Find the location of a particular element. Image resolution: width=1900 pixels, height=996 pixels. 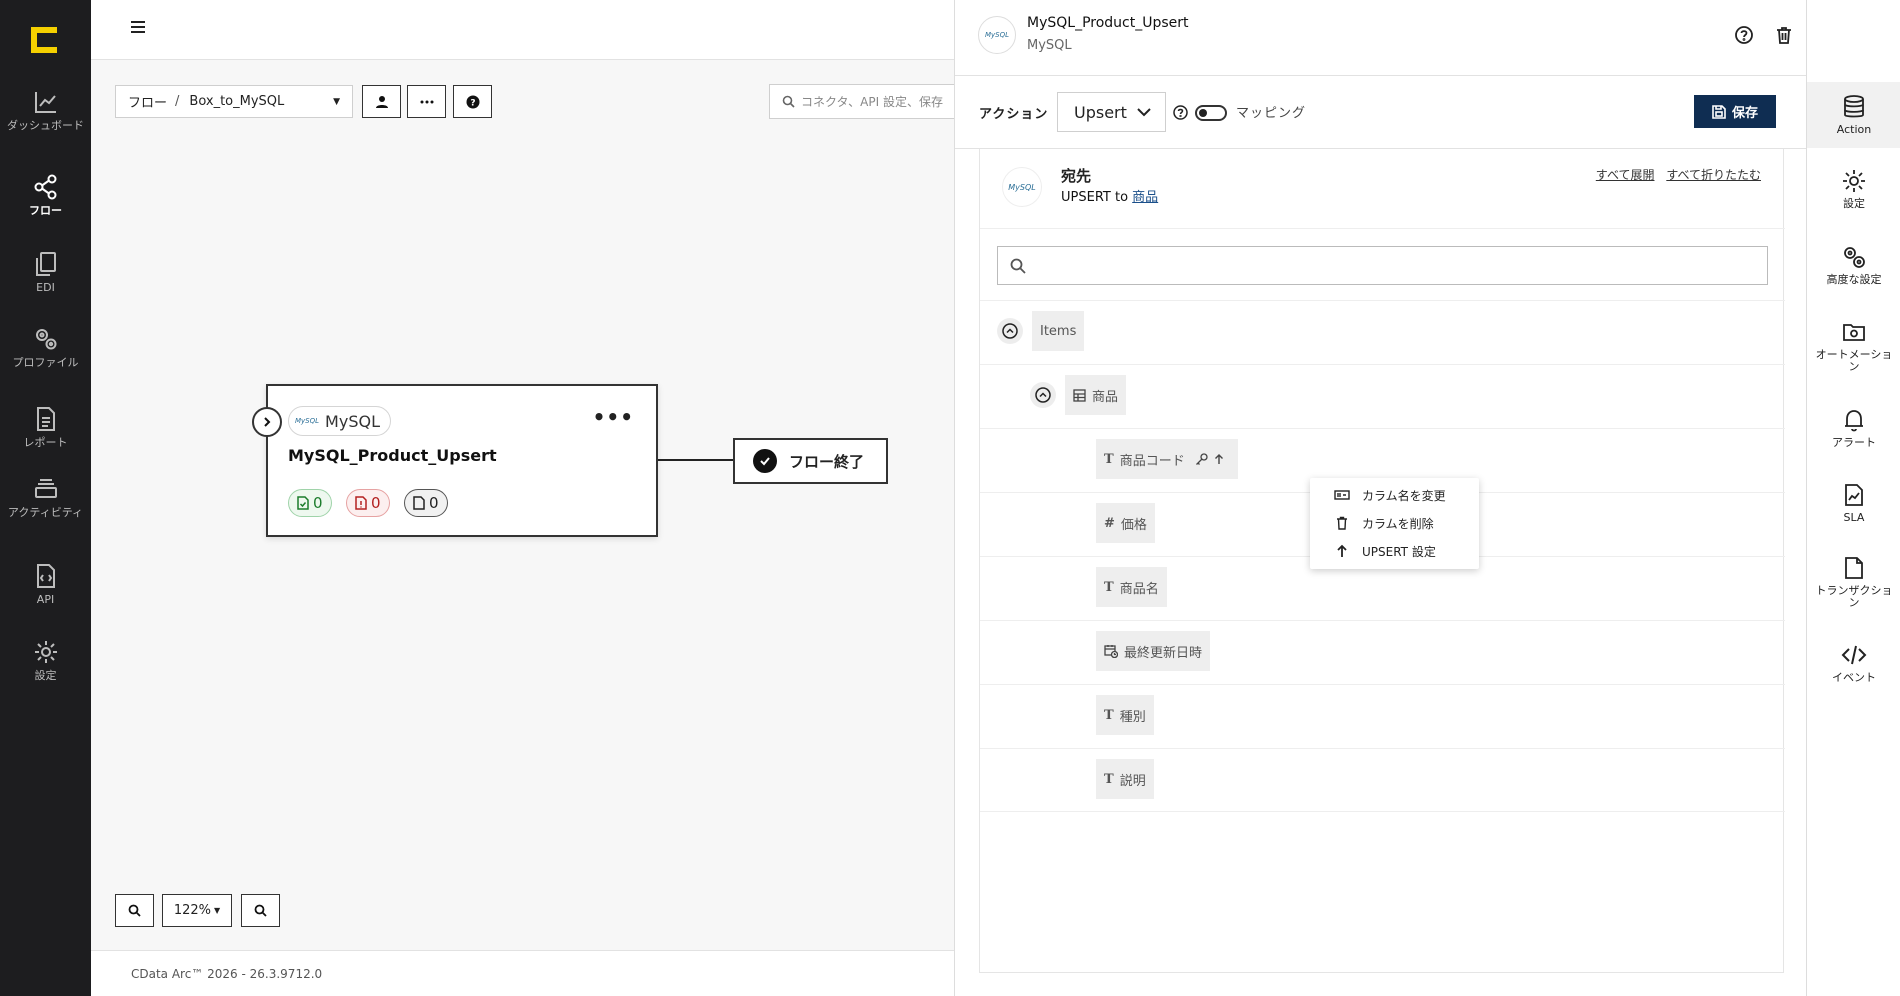

sidebar-item-event: イベント is located at coordinates (1853, 663).